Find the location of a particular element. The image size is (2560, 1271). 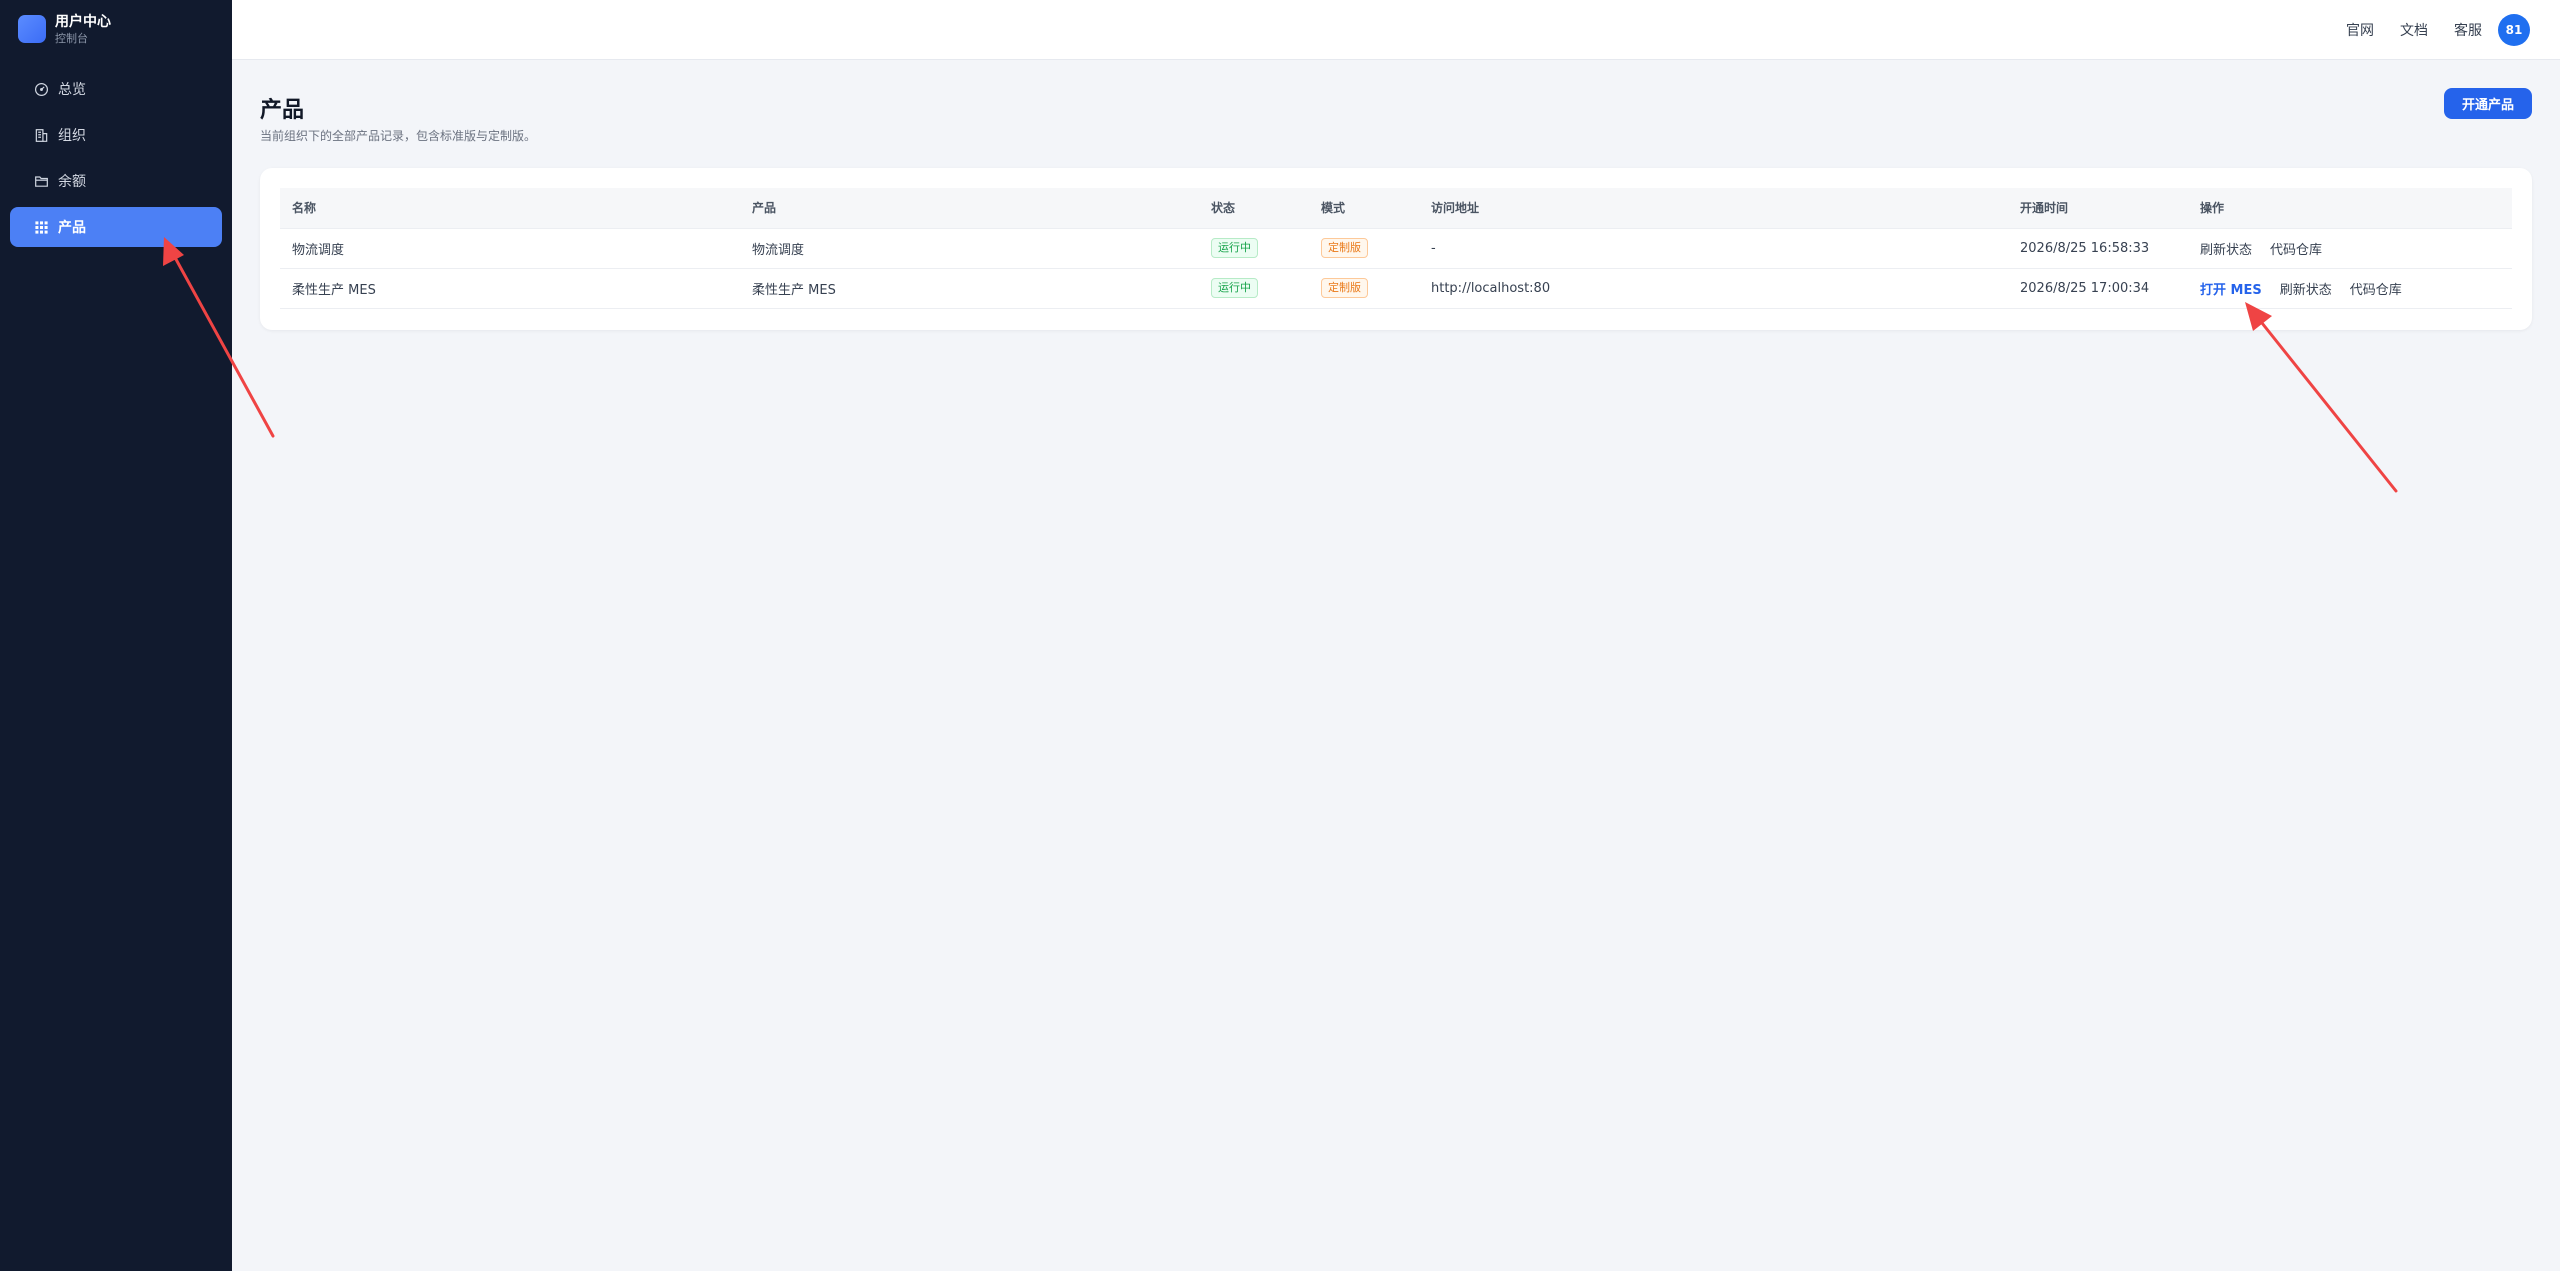

topbar: 官网 文档 客服 81 is located at coordinates (1396, 30).